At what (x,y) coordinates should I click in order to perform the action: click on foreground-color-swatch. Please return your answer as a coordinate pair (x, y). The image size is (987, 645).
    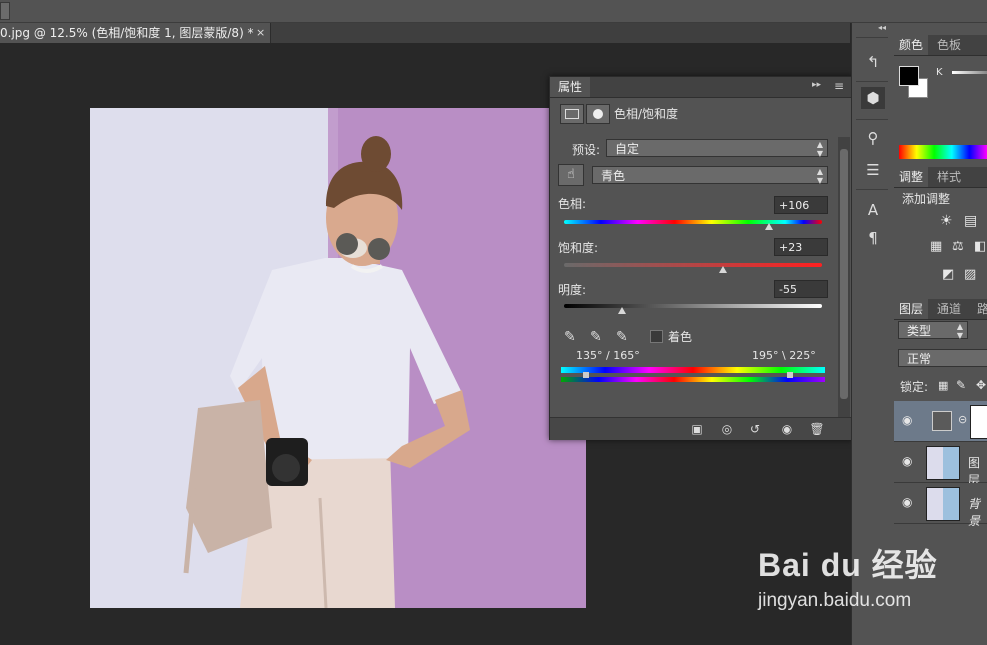
    Looking at the image, I should click on (909, 76).